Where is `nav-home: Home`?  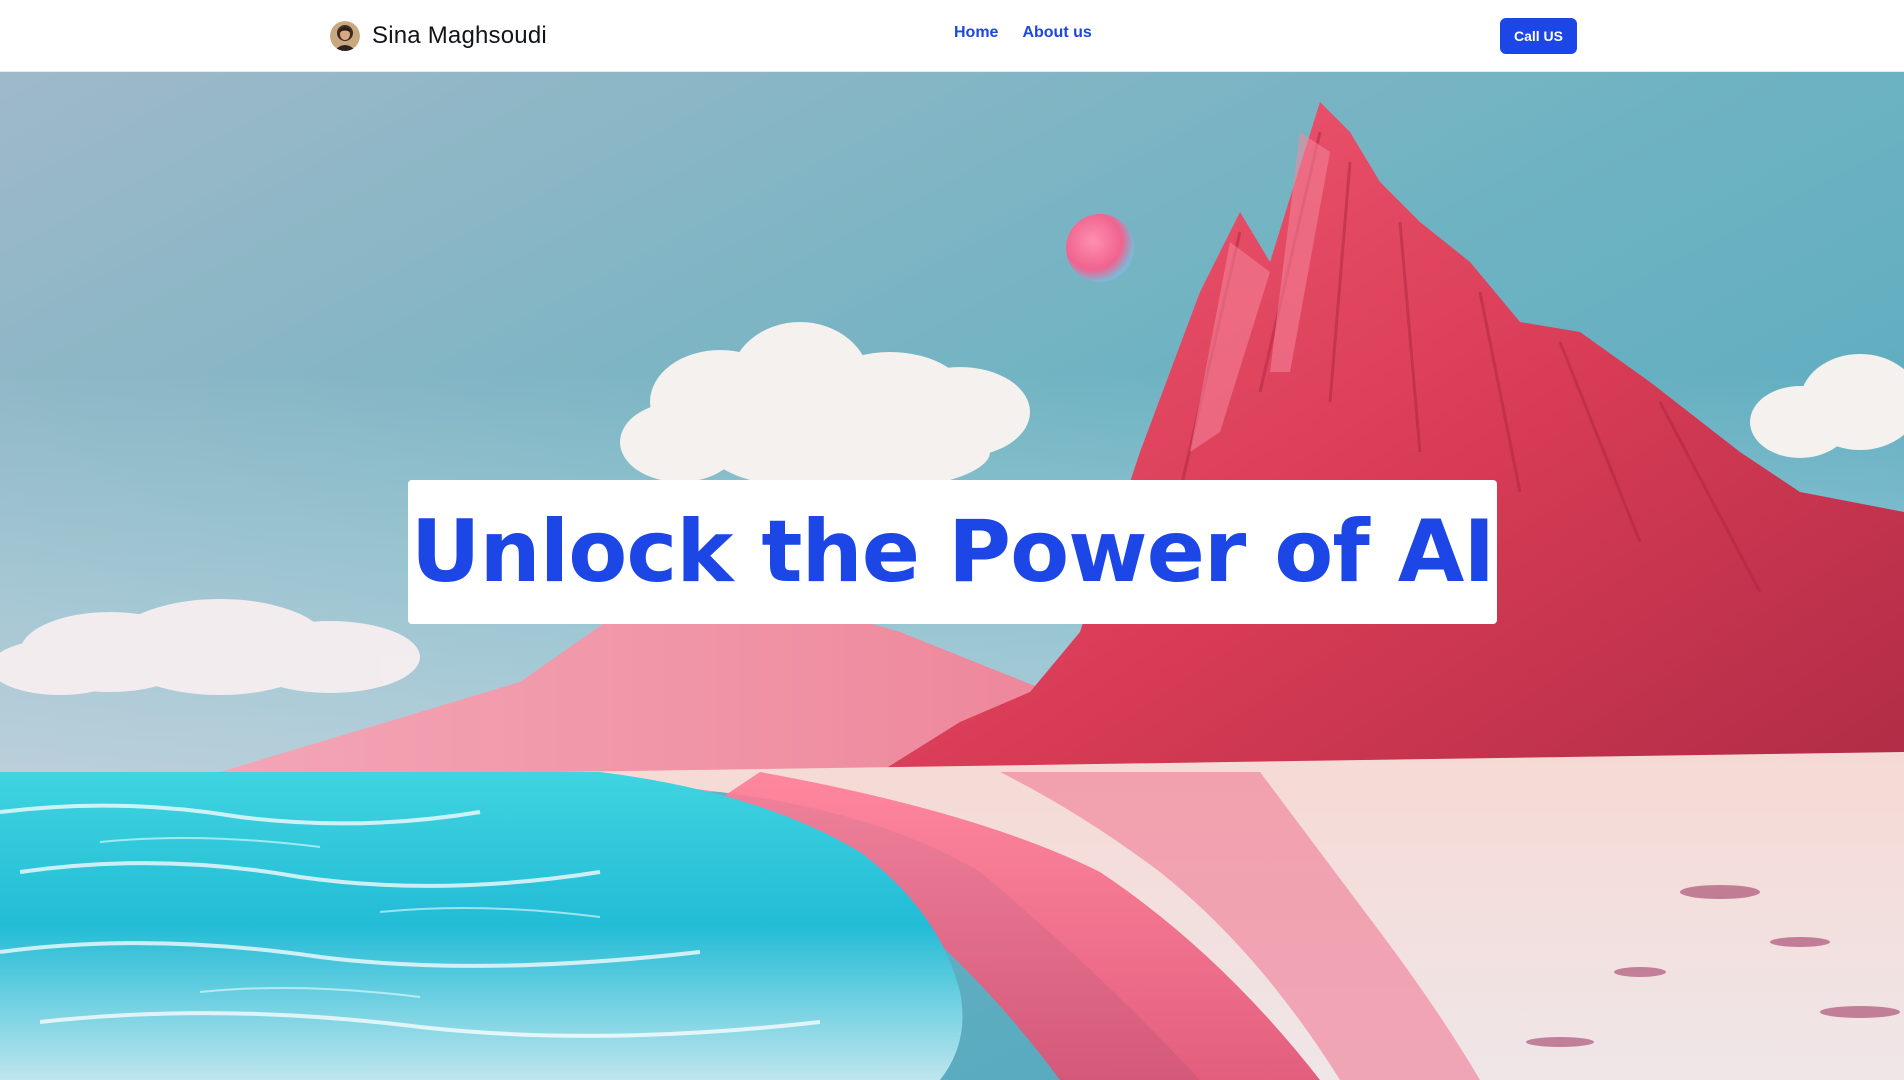
nav-home: Home is located at coordinates (976, 33).